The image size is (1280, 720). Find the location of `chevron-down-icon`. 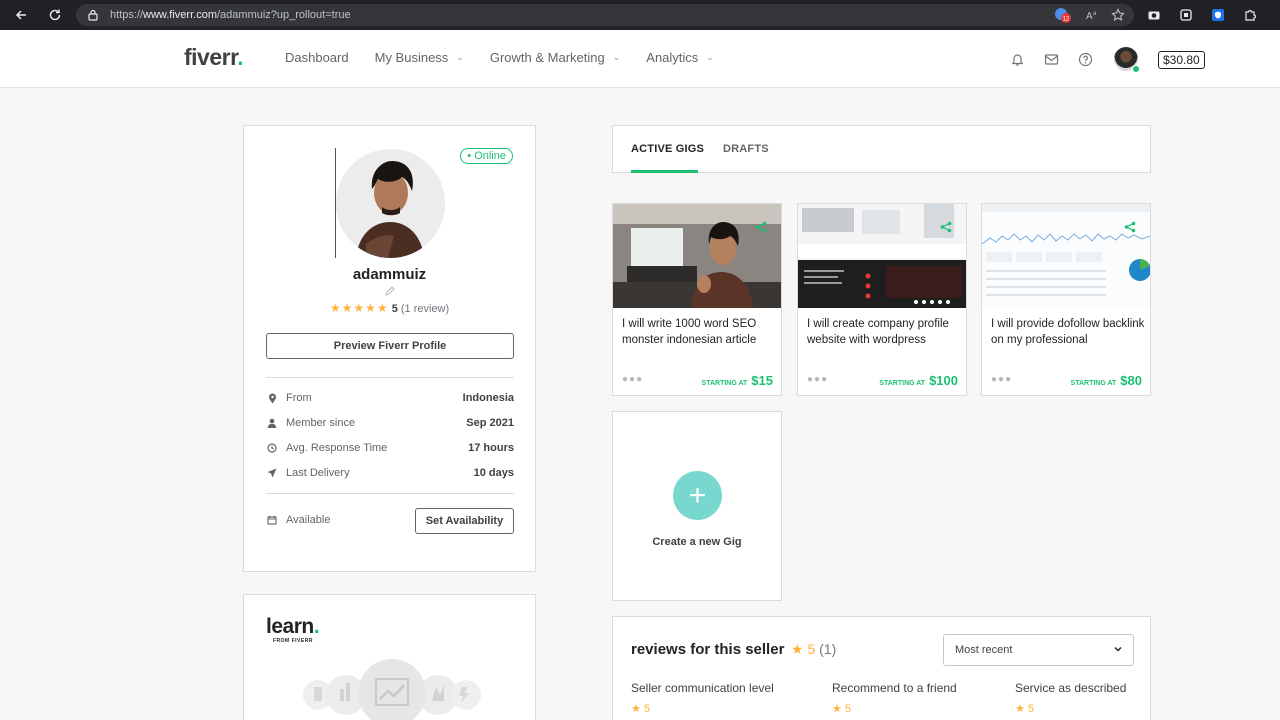

chevron-down-icon is located at coordinates (1118, 650).